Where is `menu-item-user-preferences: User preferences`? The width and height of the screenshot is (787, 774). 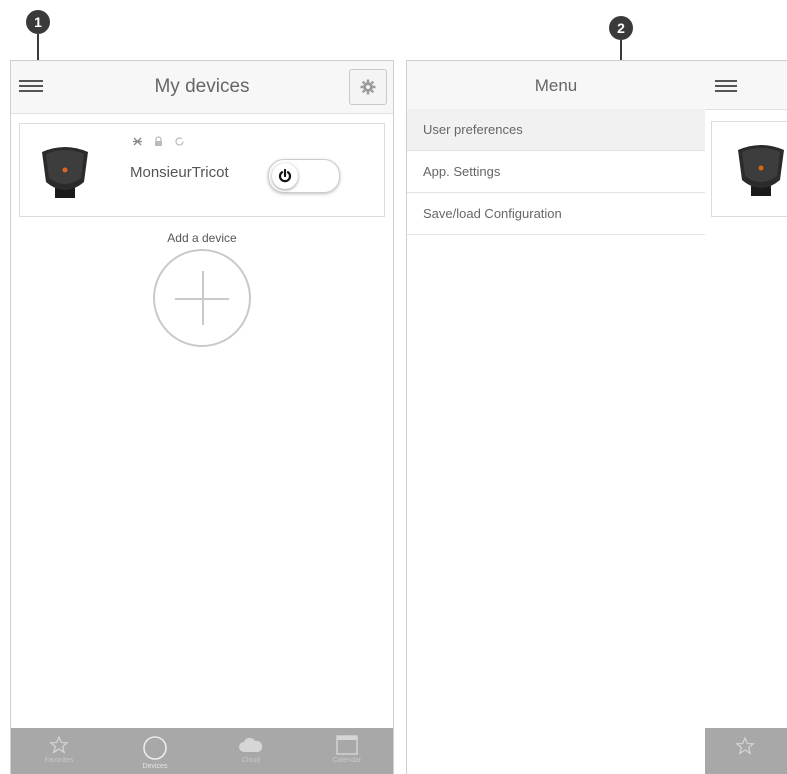 menu-item-user-preferences: User preferences is located at coordinates (556, 130).